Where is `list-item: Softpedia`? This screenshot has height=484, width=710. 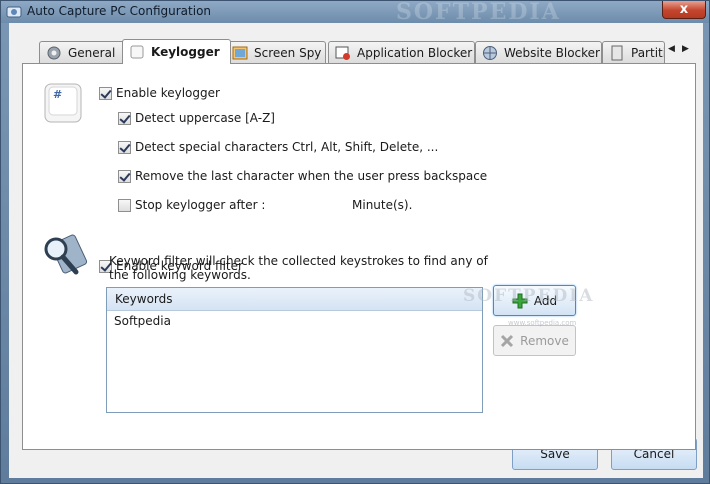
list-item: Softpedia is located at coordinates (294, 321).